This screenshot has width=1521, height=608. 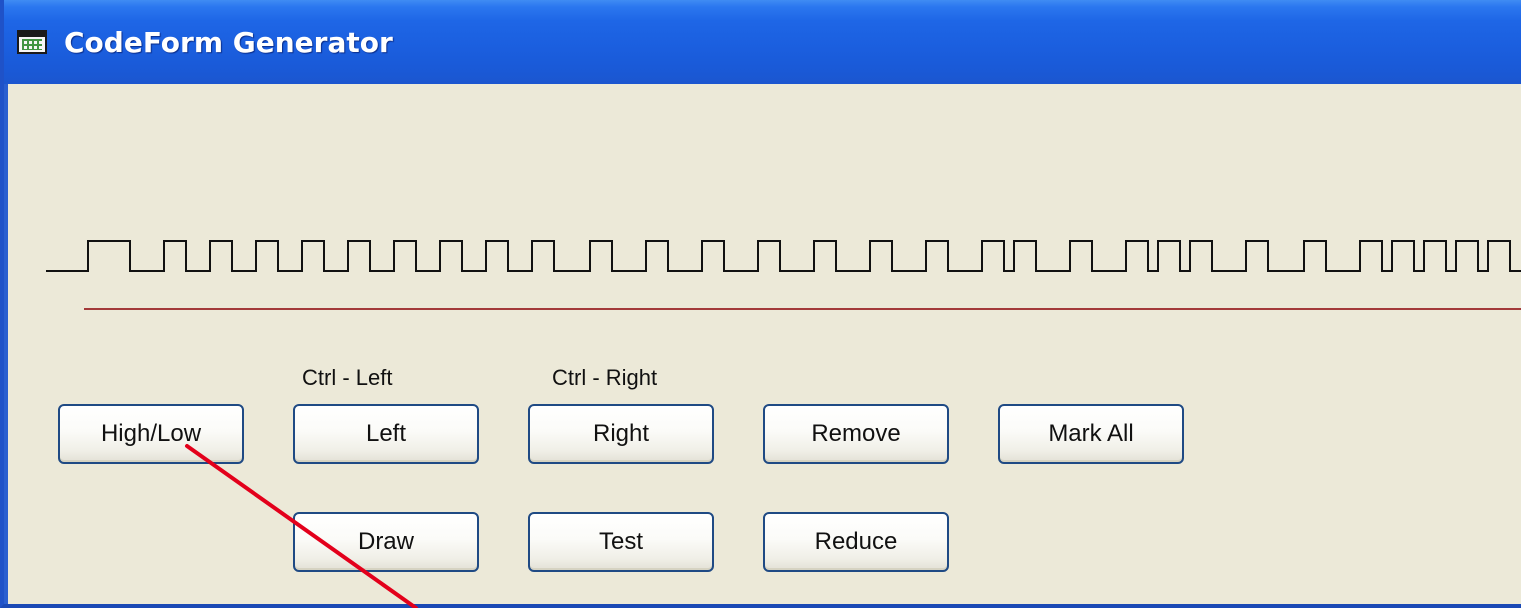 What do you see at coordinates (621, 434) in the screenshot?
I see `right-button: Right` at bounding box center [621, 434].